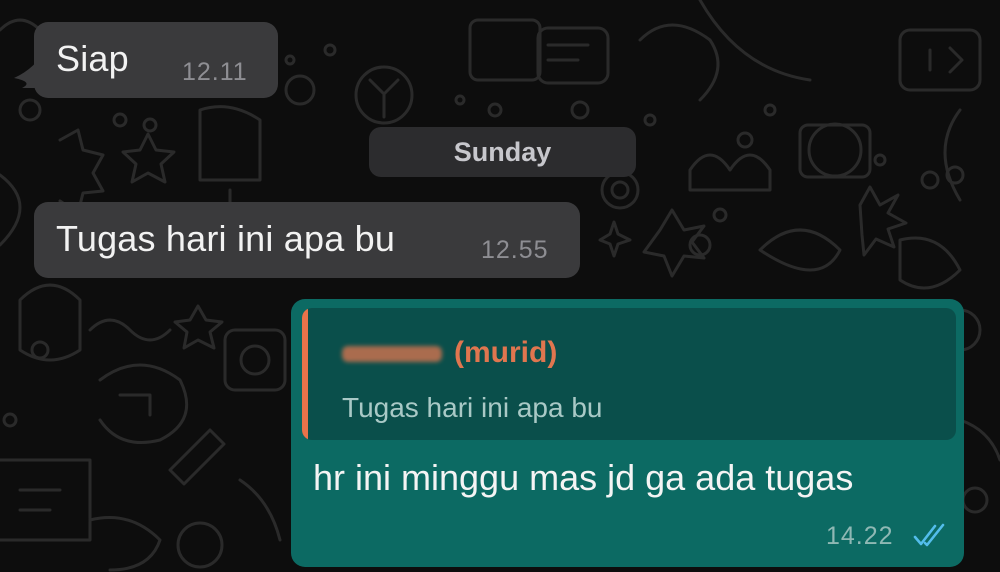 The width and height of the screenshot is (1000, 572). What do you see at coordinates (449, 353) in the screenshot?
I see `quoted-author: (murid)` at bounding box center [449, 353].